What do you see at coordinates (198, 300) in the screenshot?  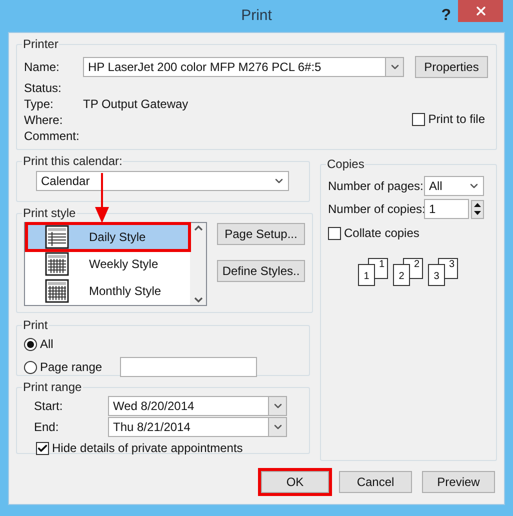 I see `scroll-down-icon` at bounding box center [198, 300].